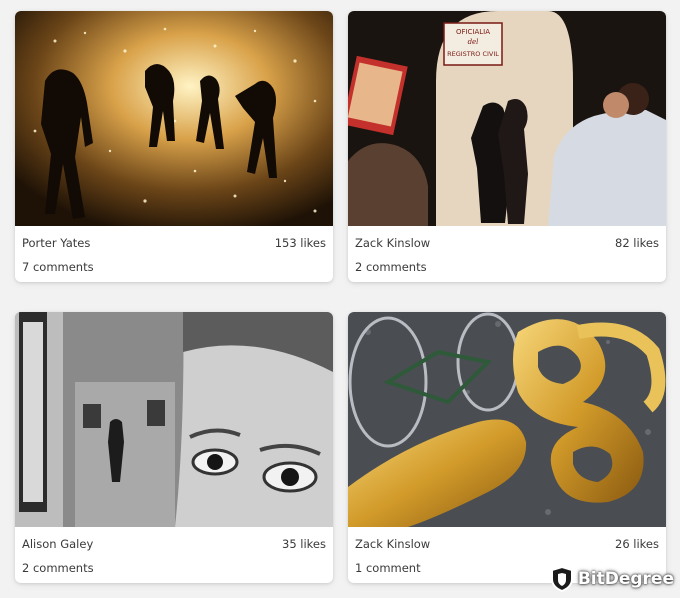  Describe the element at coordinates (388, 568) in the screenshot. I see `card-comments: 1 comment` at that location.